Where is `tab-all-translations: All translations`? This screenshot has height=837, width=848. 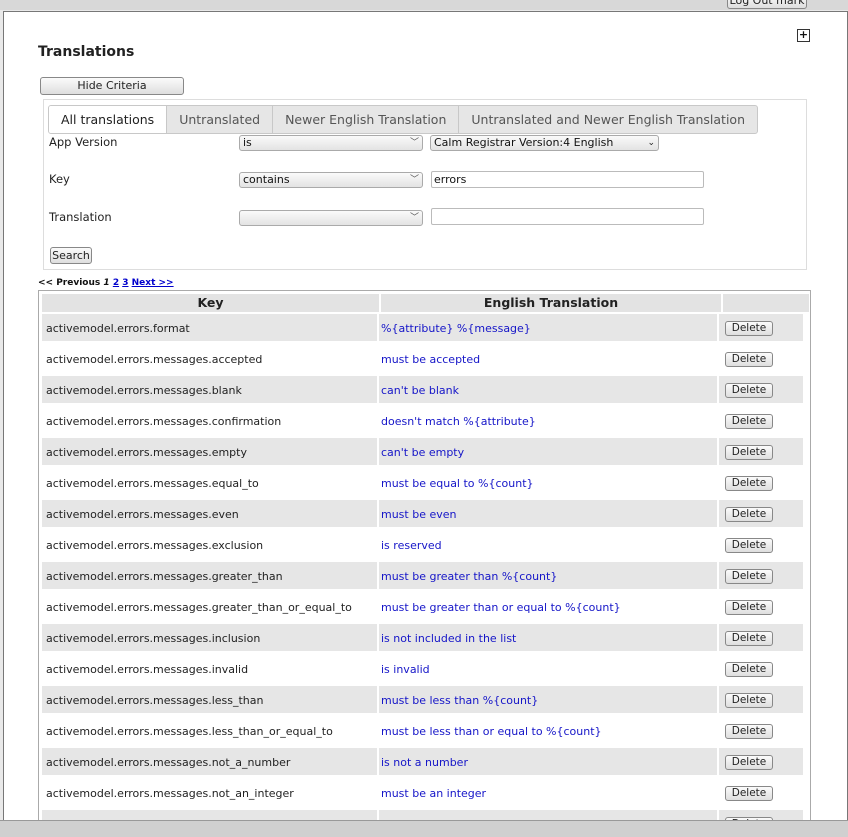 tab-all-translations: All translations is located at coordinates (108, 119).